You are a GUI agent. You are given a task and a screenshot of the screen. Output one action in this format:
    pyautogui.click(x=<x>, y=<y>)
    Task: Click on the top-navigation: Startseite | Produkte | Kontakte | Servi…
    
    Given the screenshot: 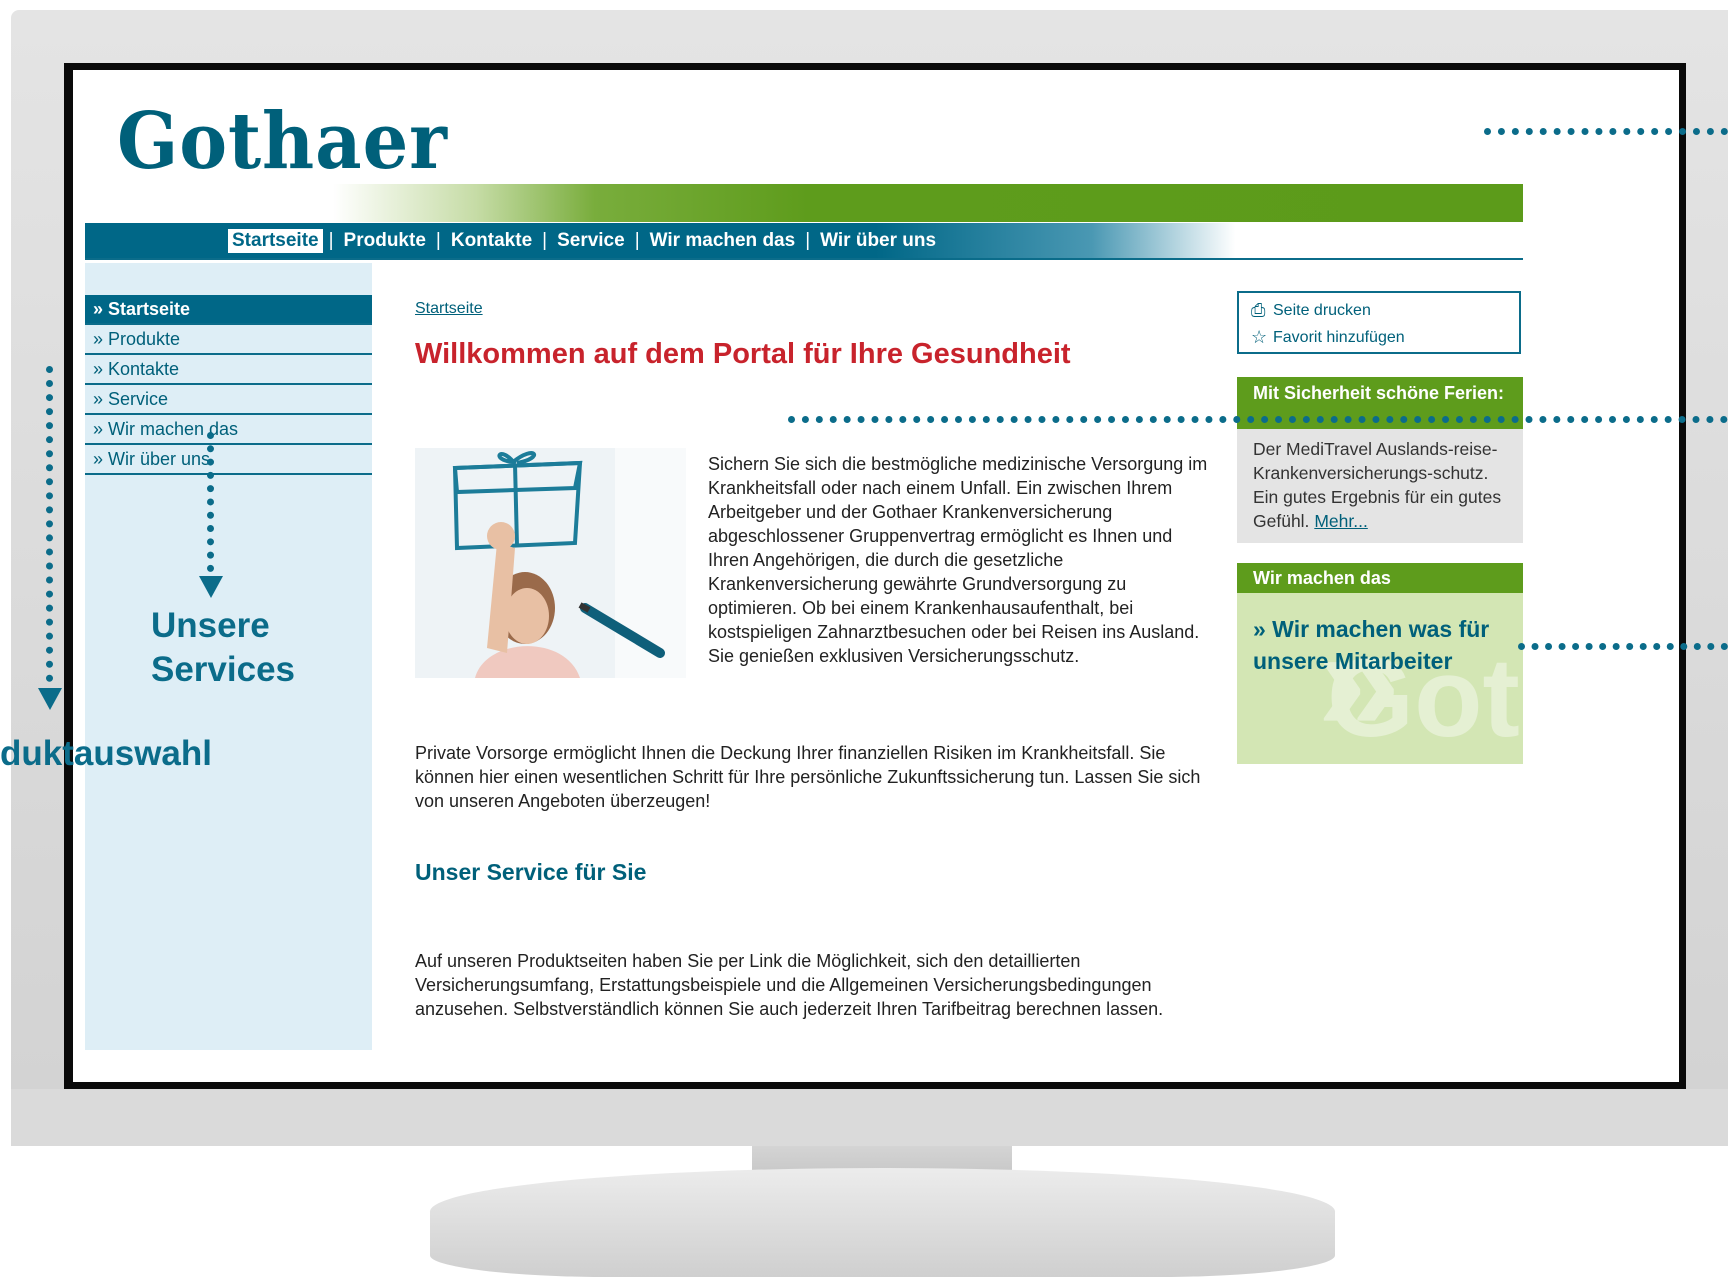 What is the action you would take?
    pyautogui.click(x=804, y=241)
    